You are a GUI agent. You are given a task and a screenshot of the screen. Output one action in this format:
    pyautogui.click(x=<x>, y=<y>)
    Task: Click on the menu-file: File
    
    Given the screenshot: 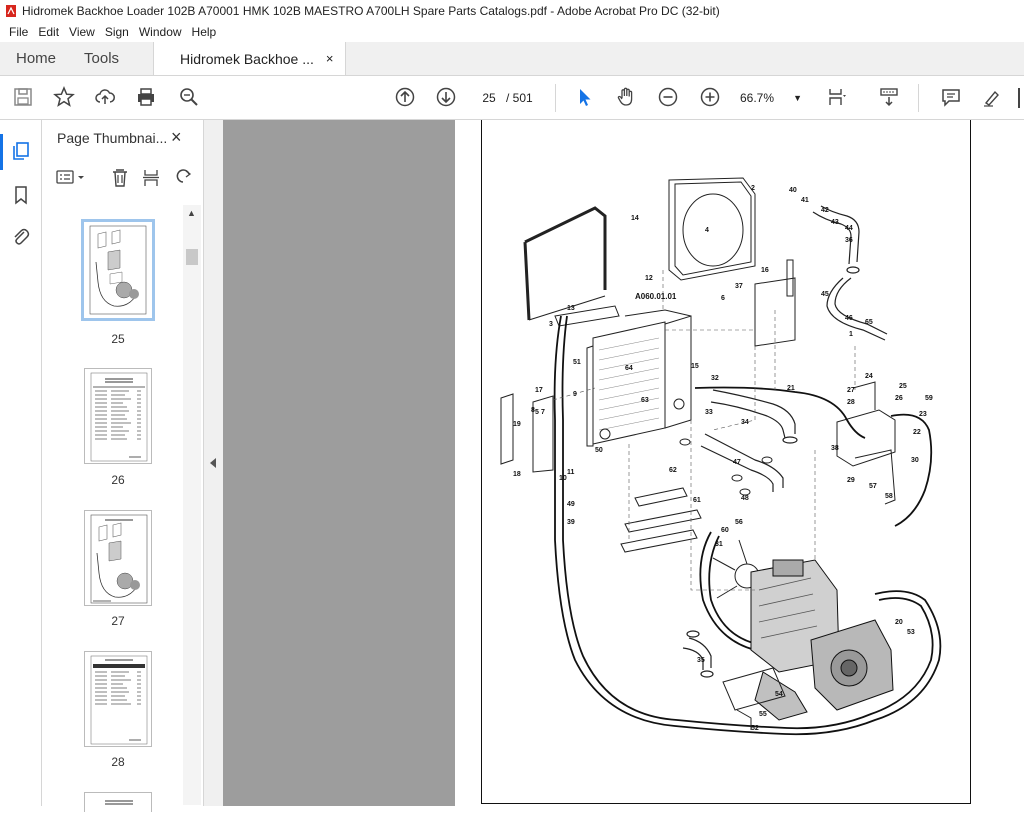 What is the action you would take?
    pyautogui.click(x=18, y=32)
    